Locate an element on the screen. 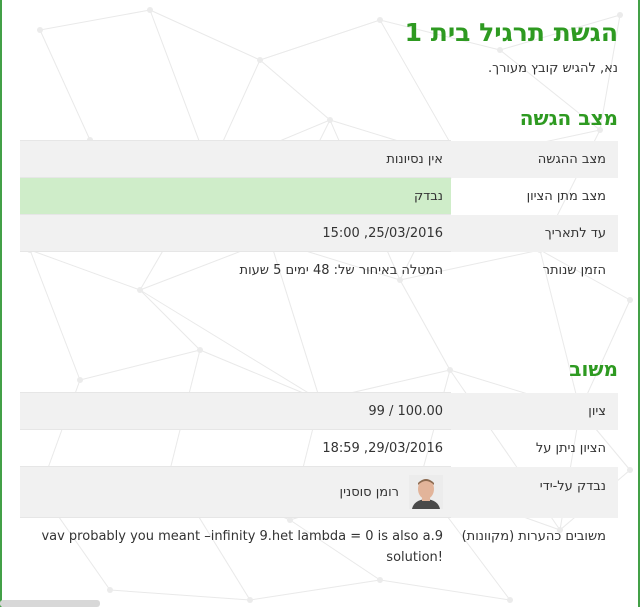  horizontal-scrollbar is located at coordinates (50, 603).